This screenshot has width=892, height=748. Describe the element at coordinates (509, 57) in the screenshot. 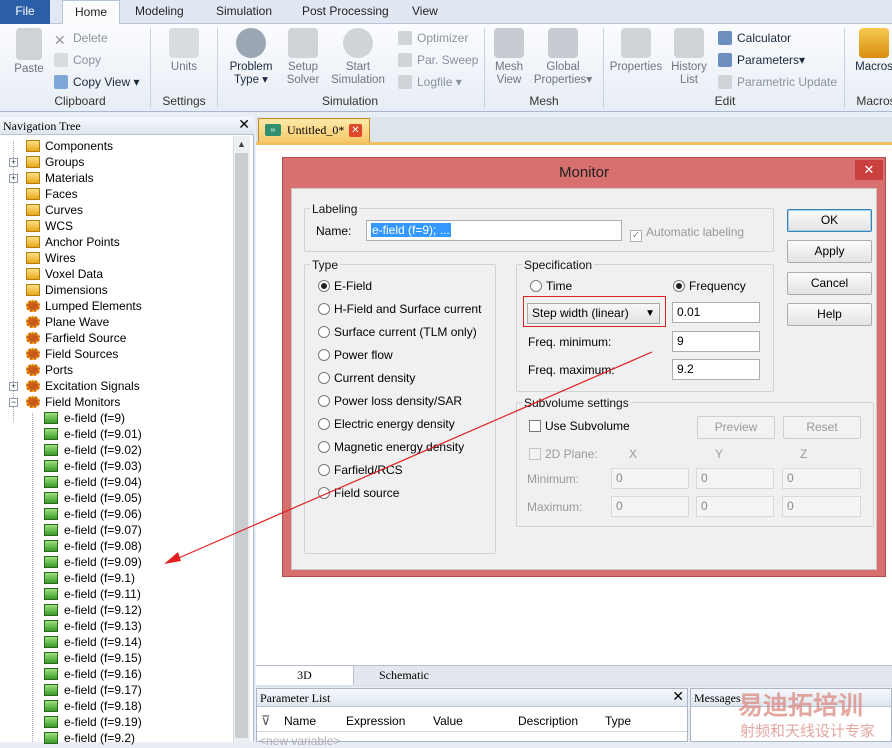

I see `mesh-view-button: Mesh View` at that location.